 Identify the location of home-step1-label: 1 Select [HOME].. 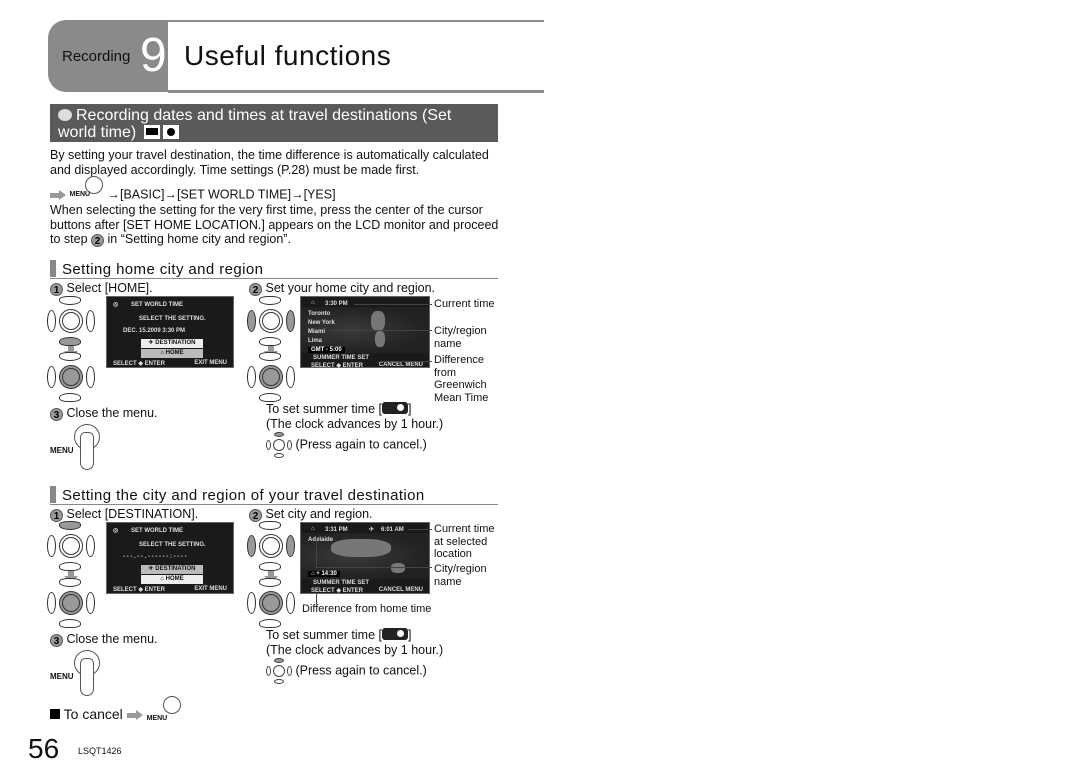
(101, 288).